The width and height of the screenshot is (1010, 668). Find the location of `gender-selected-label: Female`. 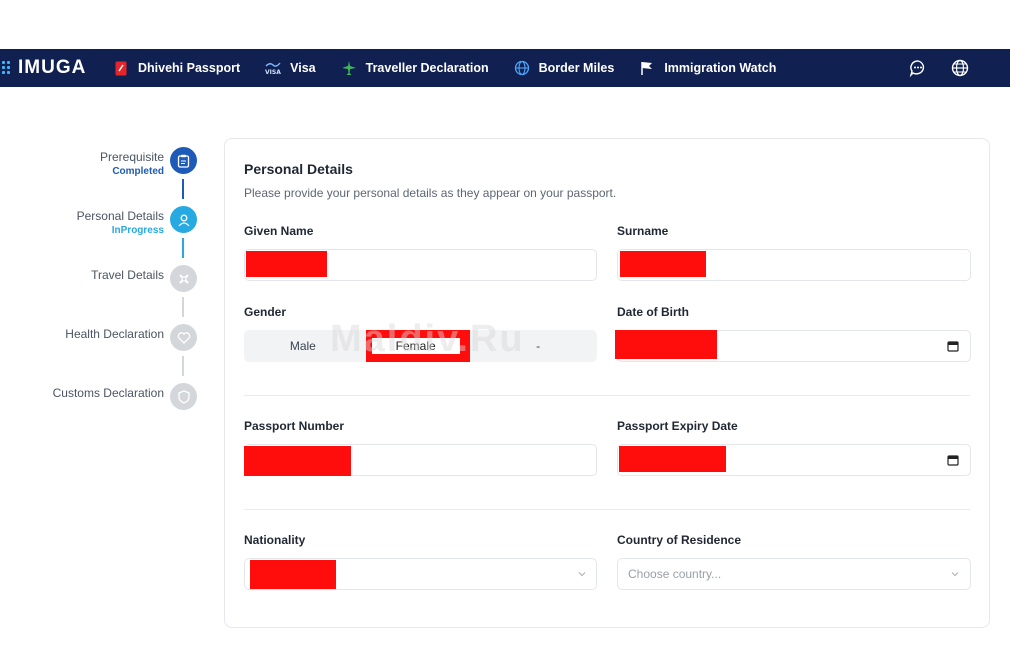

gender-selected-label: Female is located at coordinates (415, 346).